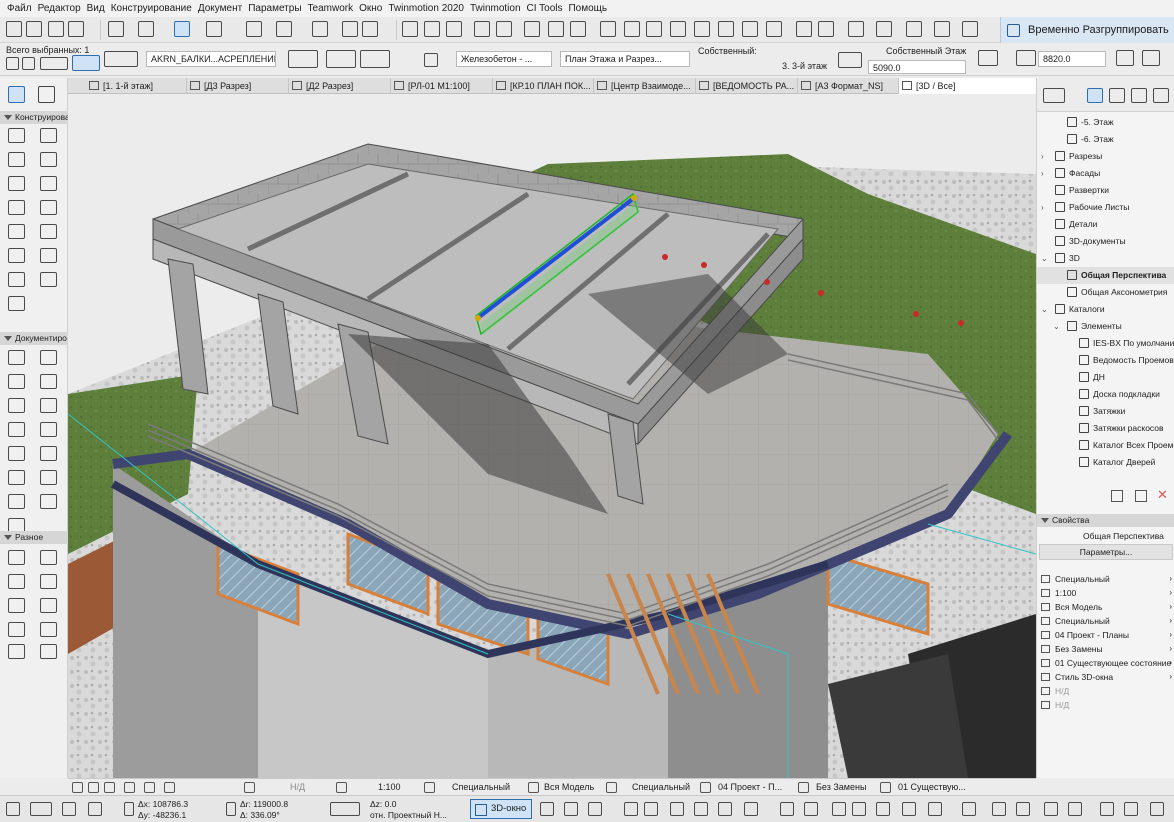 The height and width of the screenshot is (822, 1174). Describe the element at coordinates (1105, 343) in the screenshot. I see `navigator-item: IES-BX По умолчанию` at that location.